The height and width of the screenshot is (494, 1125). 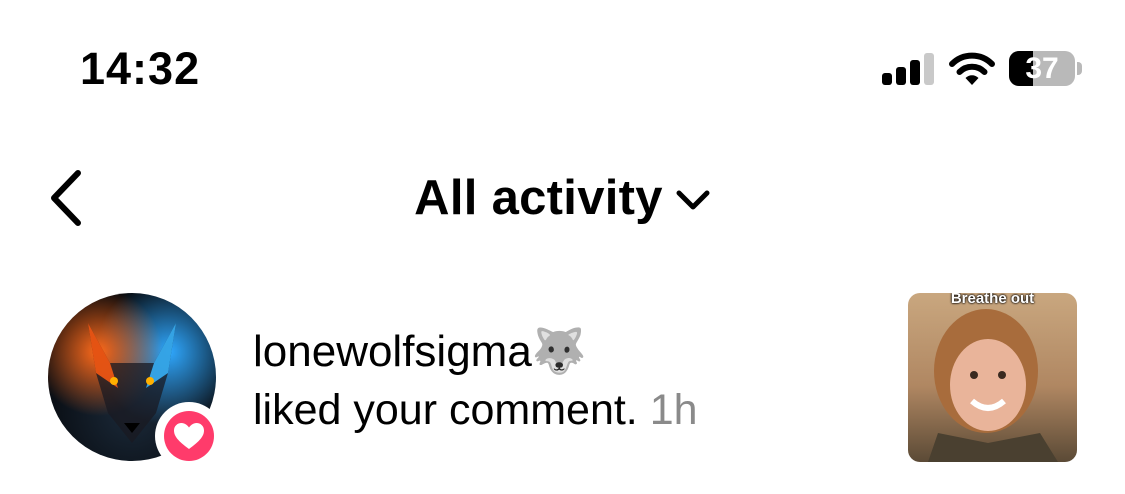 I want to click on like-badge, so click(x=189, y=436).